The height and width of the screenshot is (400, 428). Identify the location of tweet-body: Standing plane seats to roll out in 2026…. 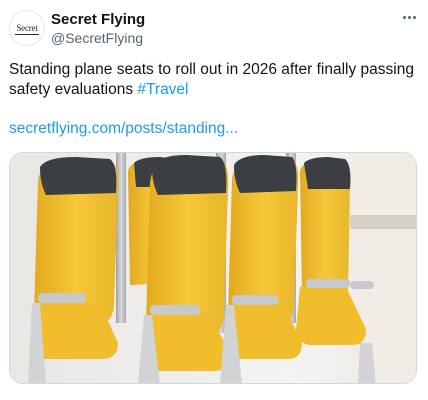
(211, 79).